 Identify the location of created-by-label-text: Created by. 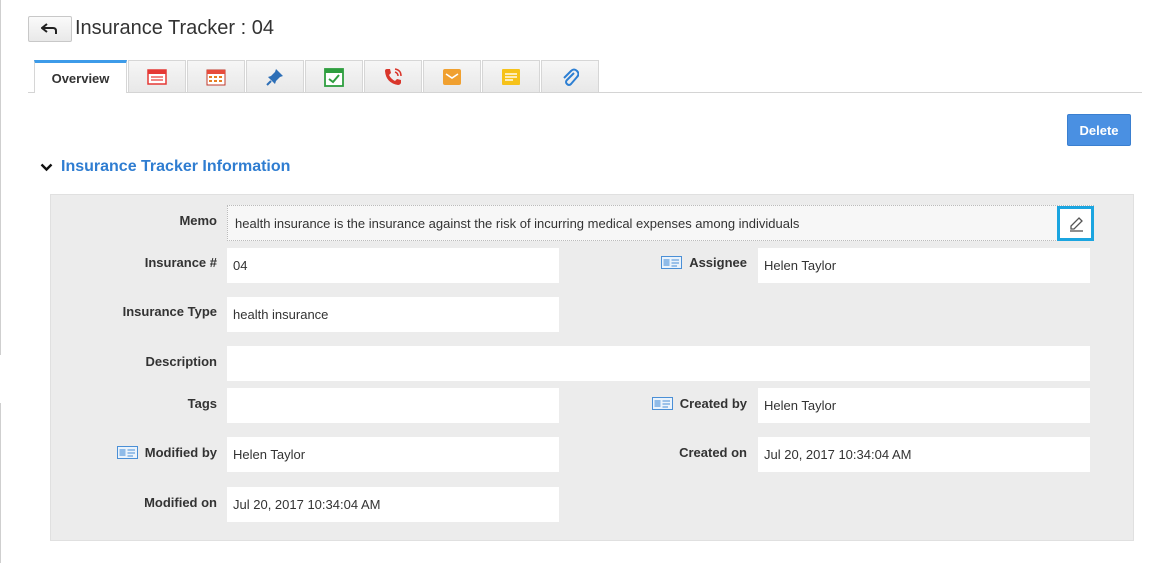
(713, 403).